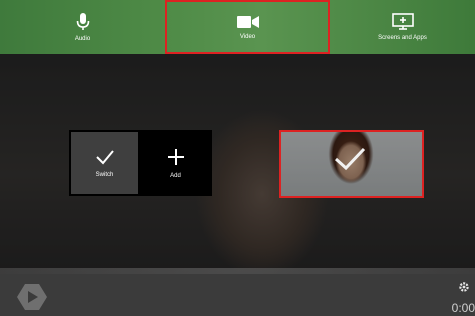 Image resolution: width=475 pixels, height=316 pixels. I want to click on add-button: Add, so click(175, 163).